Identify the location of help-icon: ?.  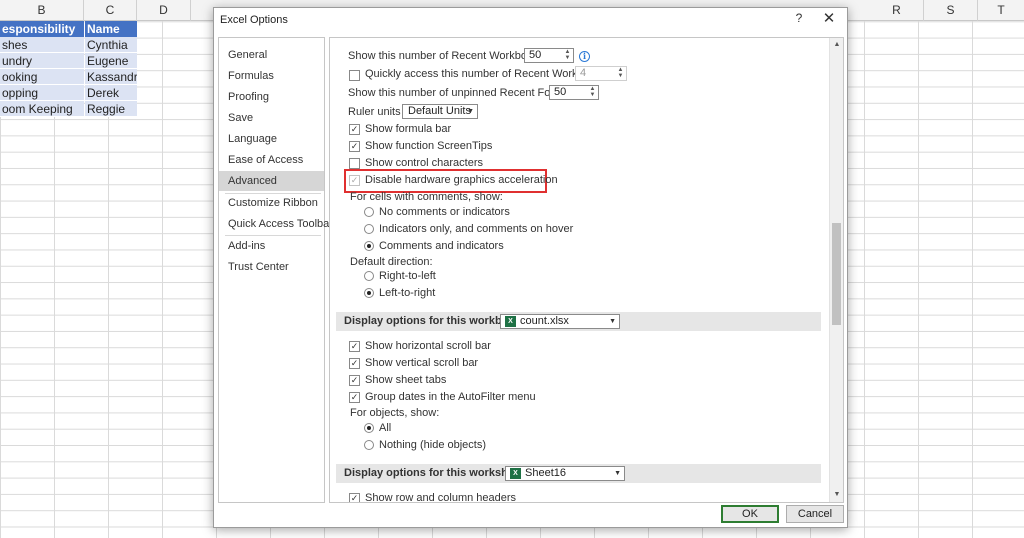
(799, 19).